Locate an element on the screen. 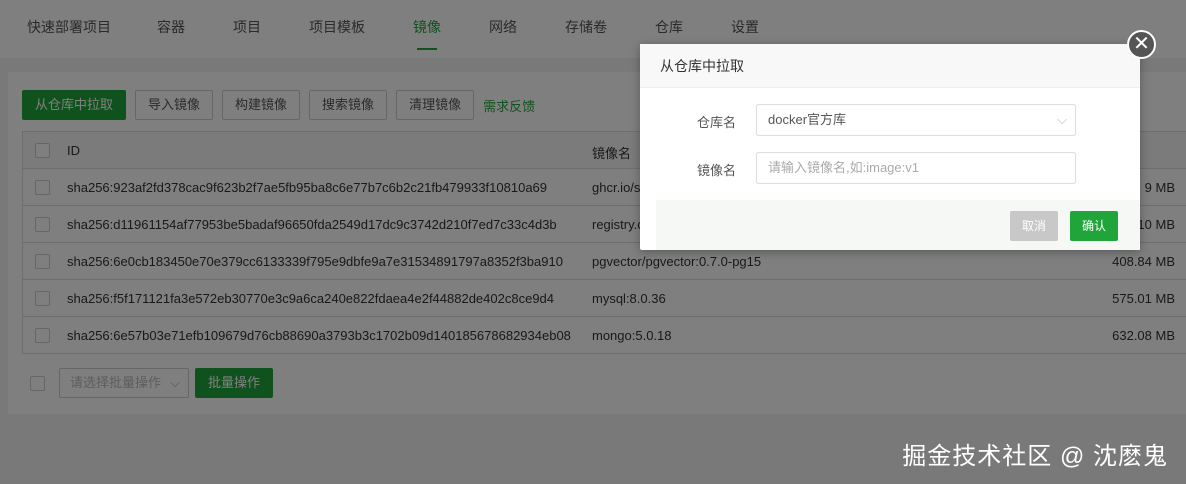 This screenshot has height=484, width=1186. chevron-down-icon: ⌵ is located at coordinates (1062, 119).